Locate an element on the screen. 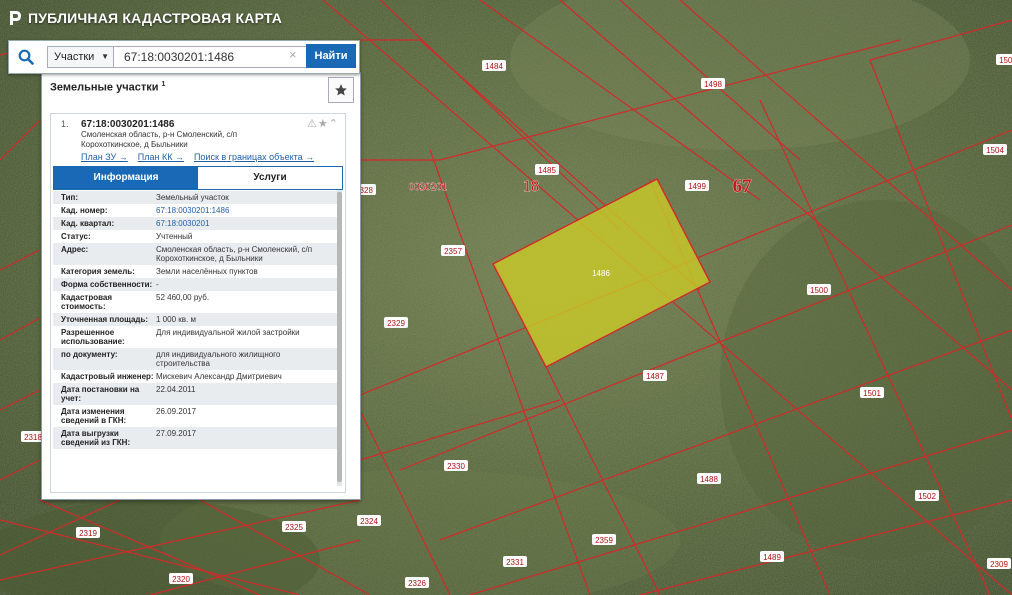 The image size is (1012, 595). parcel-label-text: 2320 is located at coordinates (181, 579).